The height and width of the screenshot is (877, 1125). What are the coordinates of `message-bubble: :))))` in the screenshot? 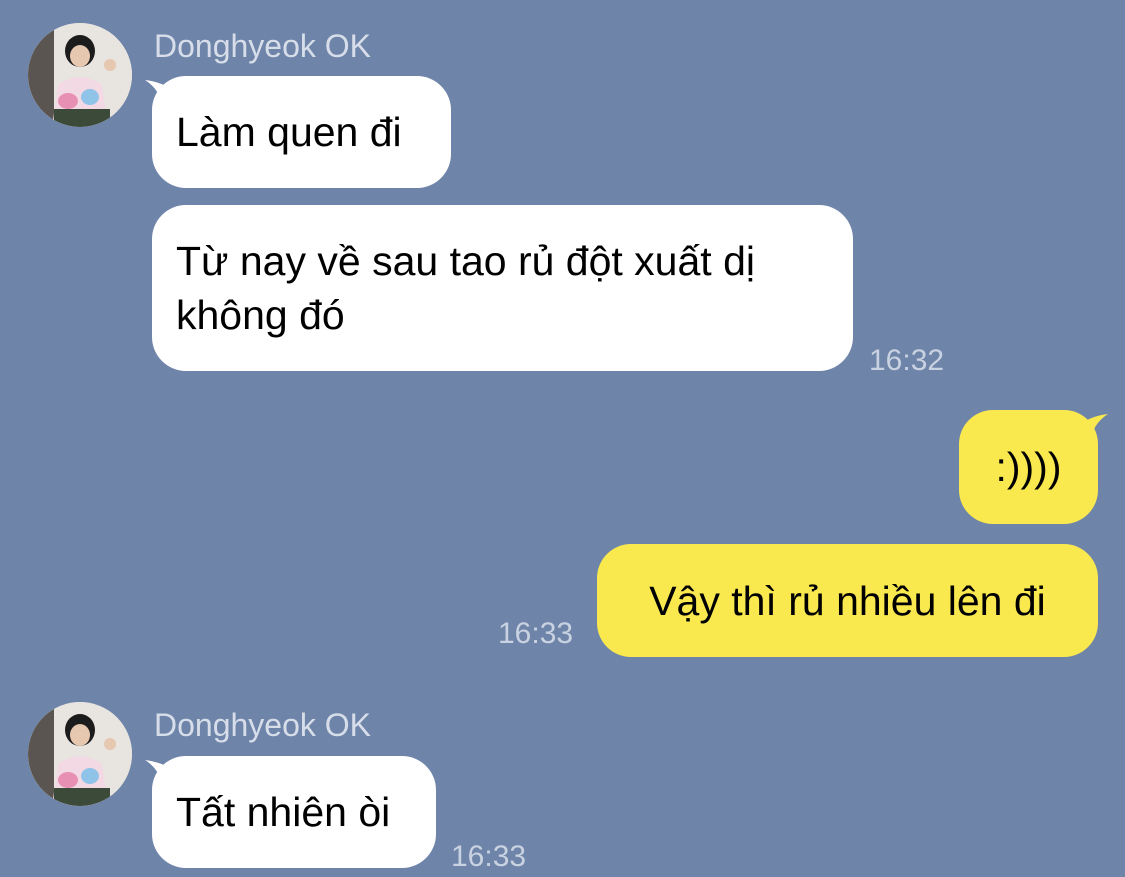 It's located at (1028, 467).